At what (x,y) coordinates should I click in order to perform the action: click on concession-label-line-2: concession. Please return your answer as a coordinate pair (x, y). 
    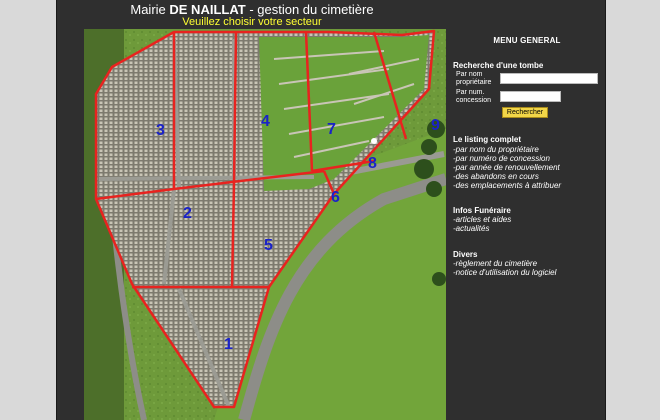
    Looking at the image, I should click on (474, 100).